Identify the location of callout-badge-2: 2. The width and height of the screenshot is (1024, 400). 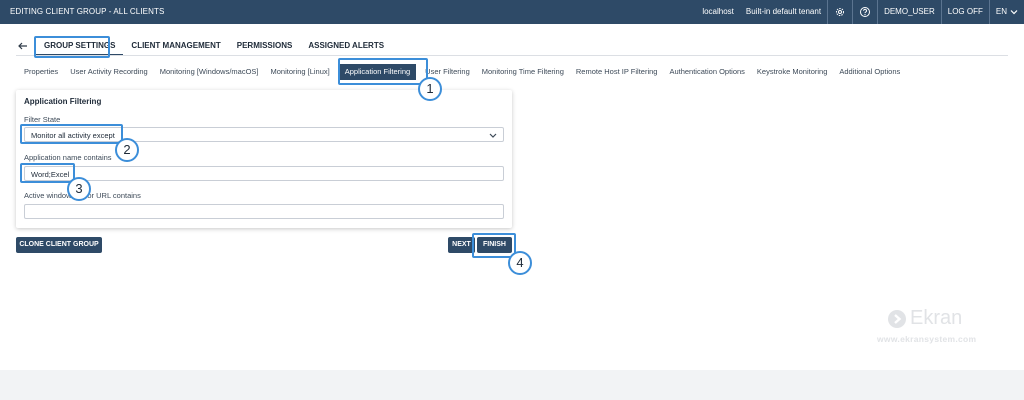
(127, 150).